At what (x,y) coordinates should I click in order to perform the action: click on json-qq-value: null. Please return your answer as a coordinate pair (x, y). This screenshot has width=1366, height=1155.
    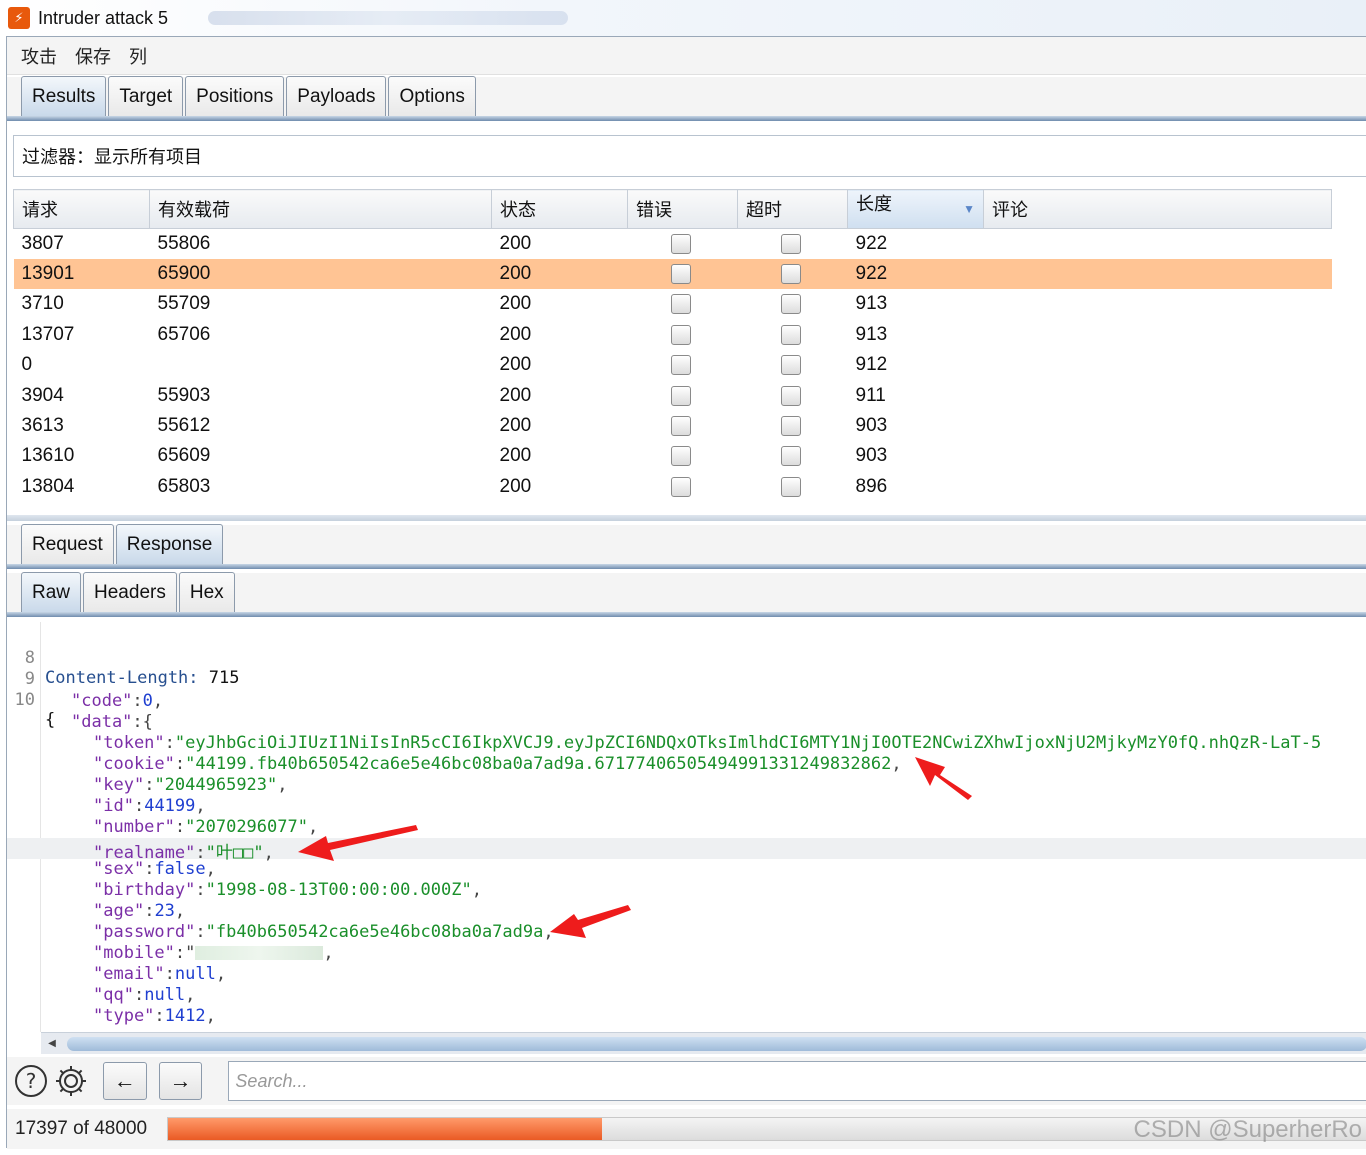
    Looking at the image, I should click on (165, 995).